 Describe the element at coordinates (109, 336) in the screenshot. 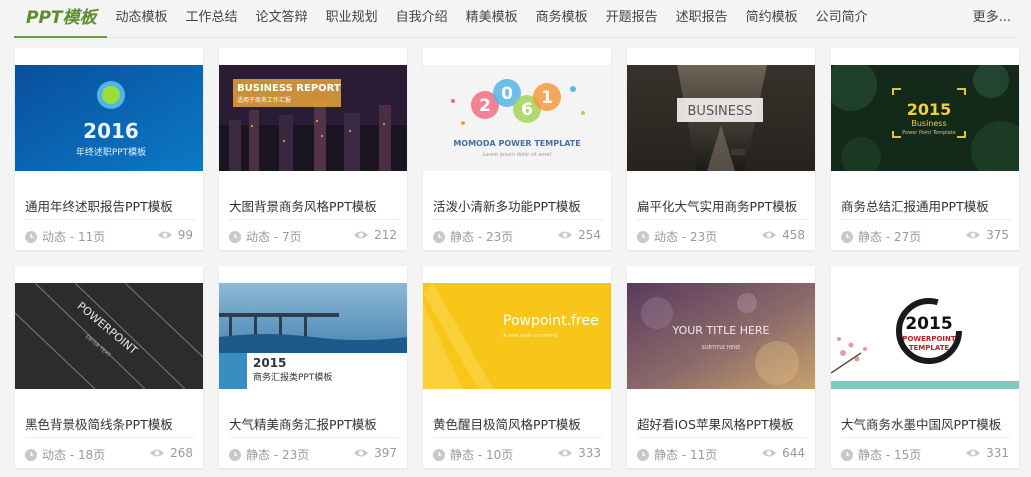

I see `template-thumbnail: POWERPOINT ENTER TEXT` at that location.